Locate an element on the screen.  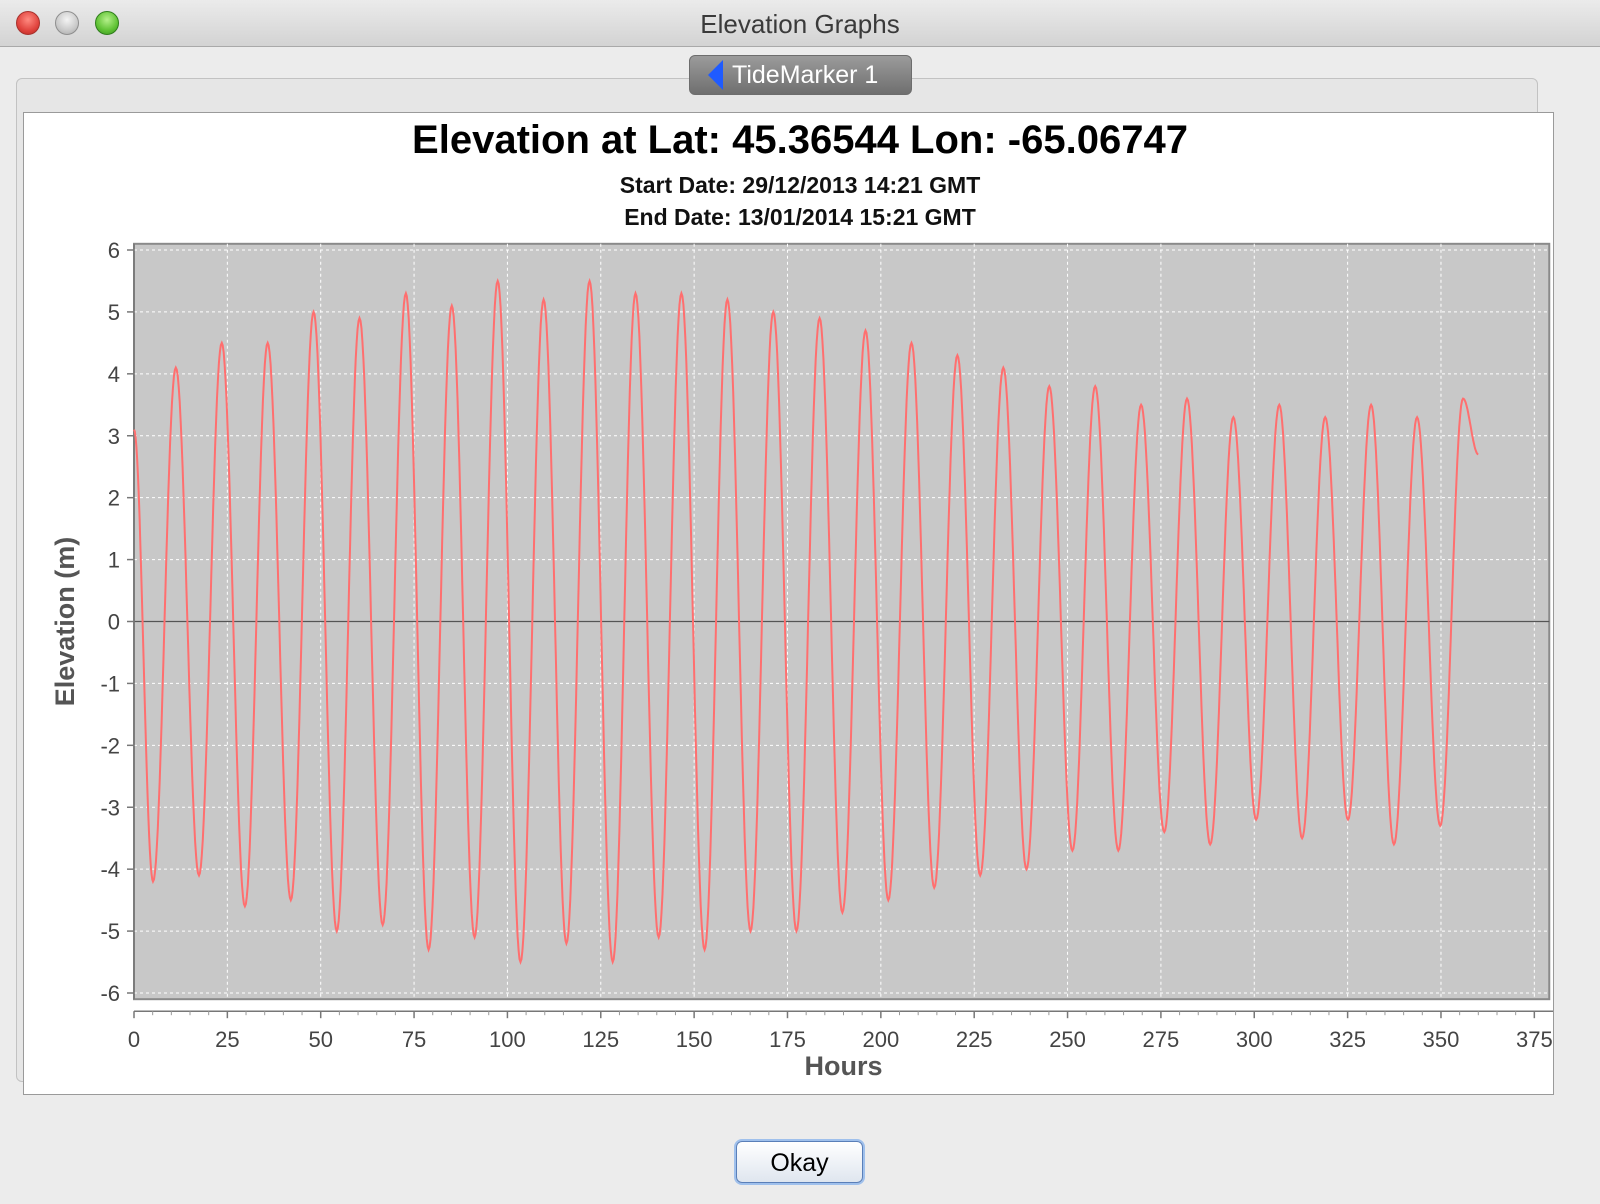
x-tick-label: 375 is located at coordinates (1534, 1039).